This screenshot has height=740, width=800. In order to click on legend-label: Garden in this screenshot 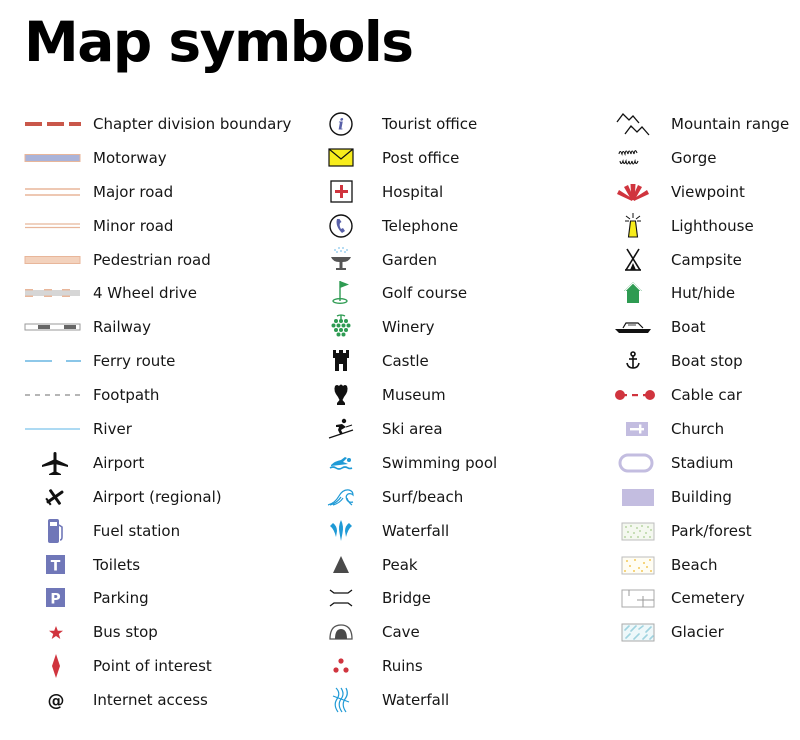, I will do `click(409, 259)`.